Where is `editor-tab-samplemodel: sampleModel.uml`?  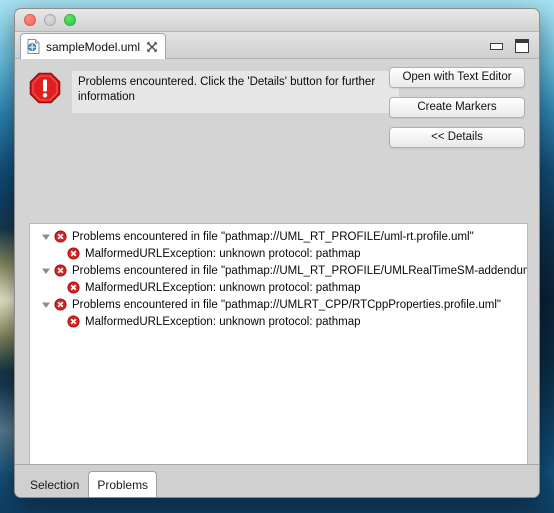 editor-tab-samplemodel: sampleModel.uml is located at coordinates (93, 46).